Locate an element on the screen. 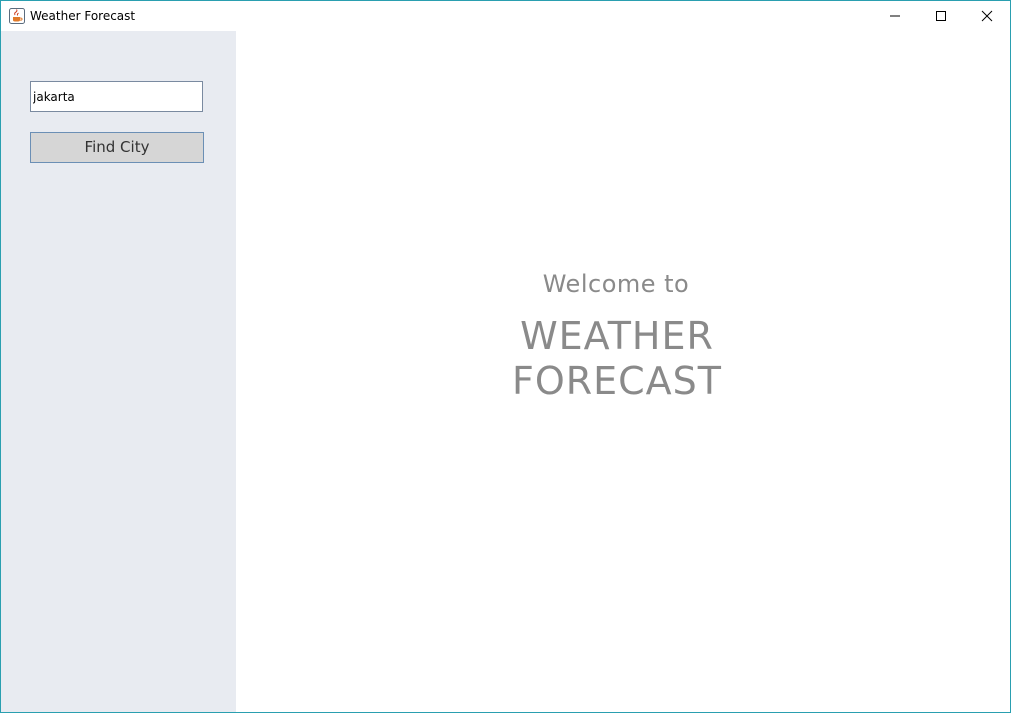 The width and height of the screenshot is (1011, 713). minimize-button is located at coordinates (895, 16).